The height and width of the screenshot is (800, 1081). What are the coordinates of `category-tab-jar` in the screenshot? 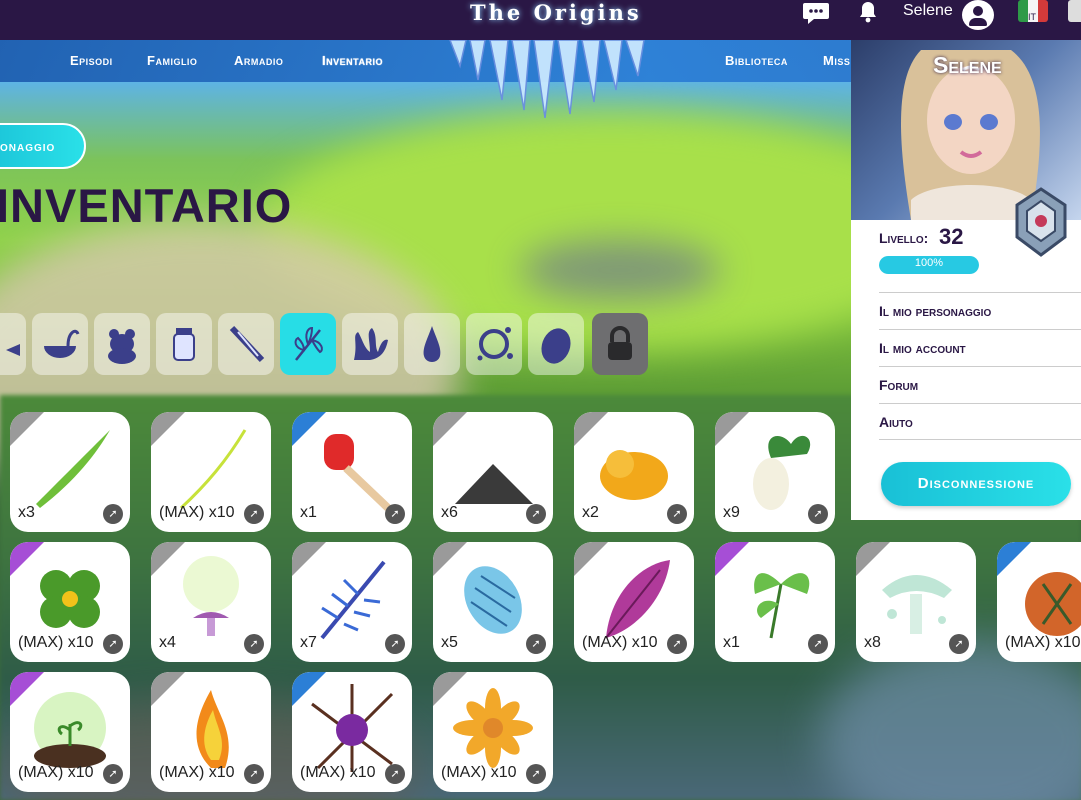 It's located at (184, 344).